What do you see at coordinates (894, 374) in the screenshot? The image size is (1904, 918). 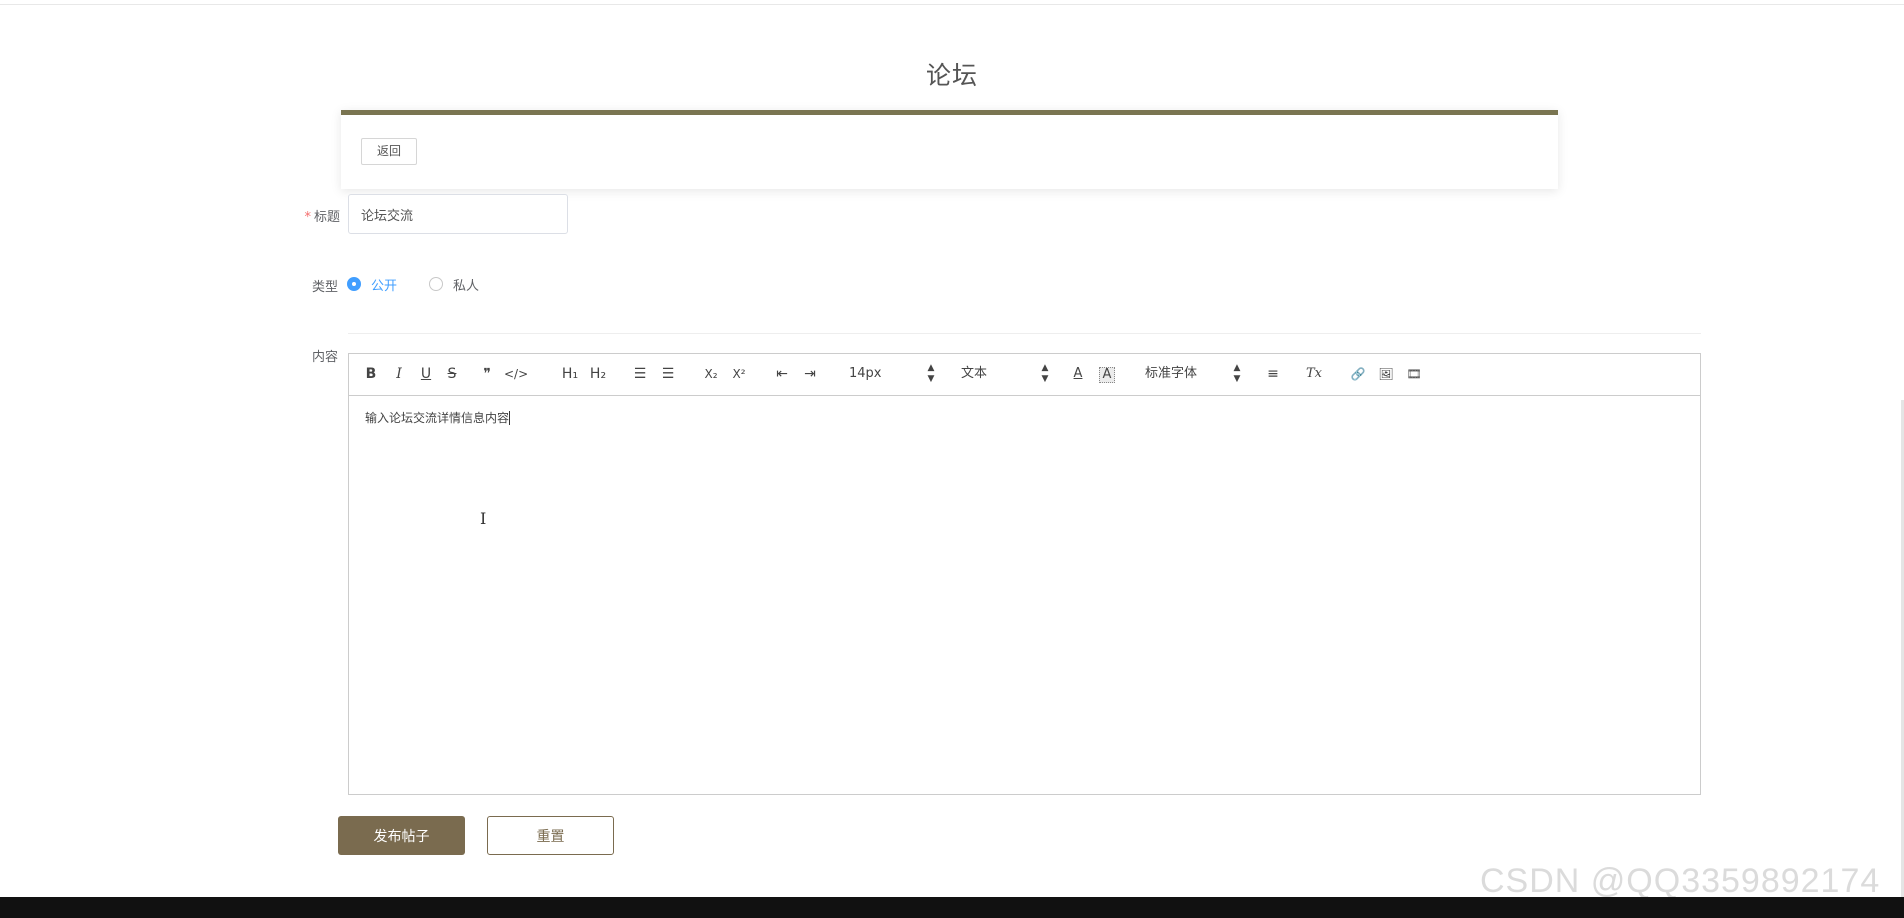 I see `font-size-picker: 14px ▲ ▼` at bounding box center [894, 374].